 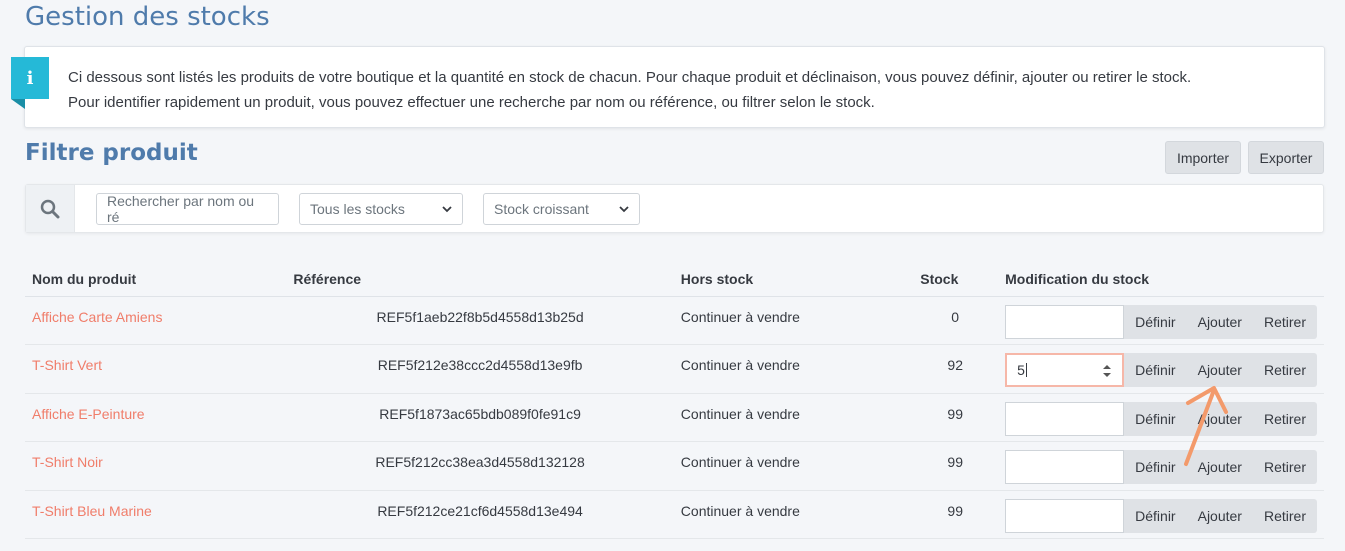 What do you see at coordinates (50, 208) in the screenshot?
I see `search-icon` at bounding box center [50, 208].